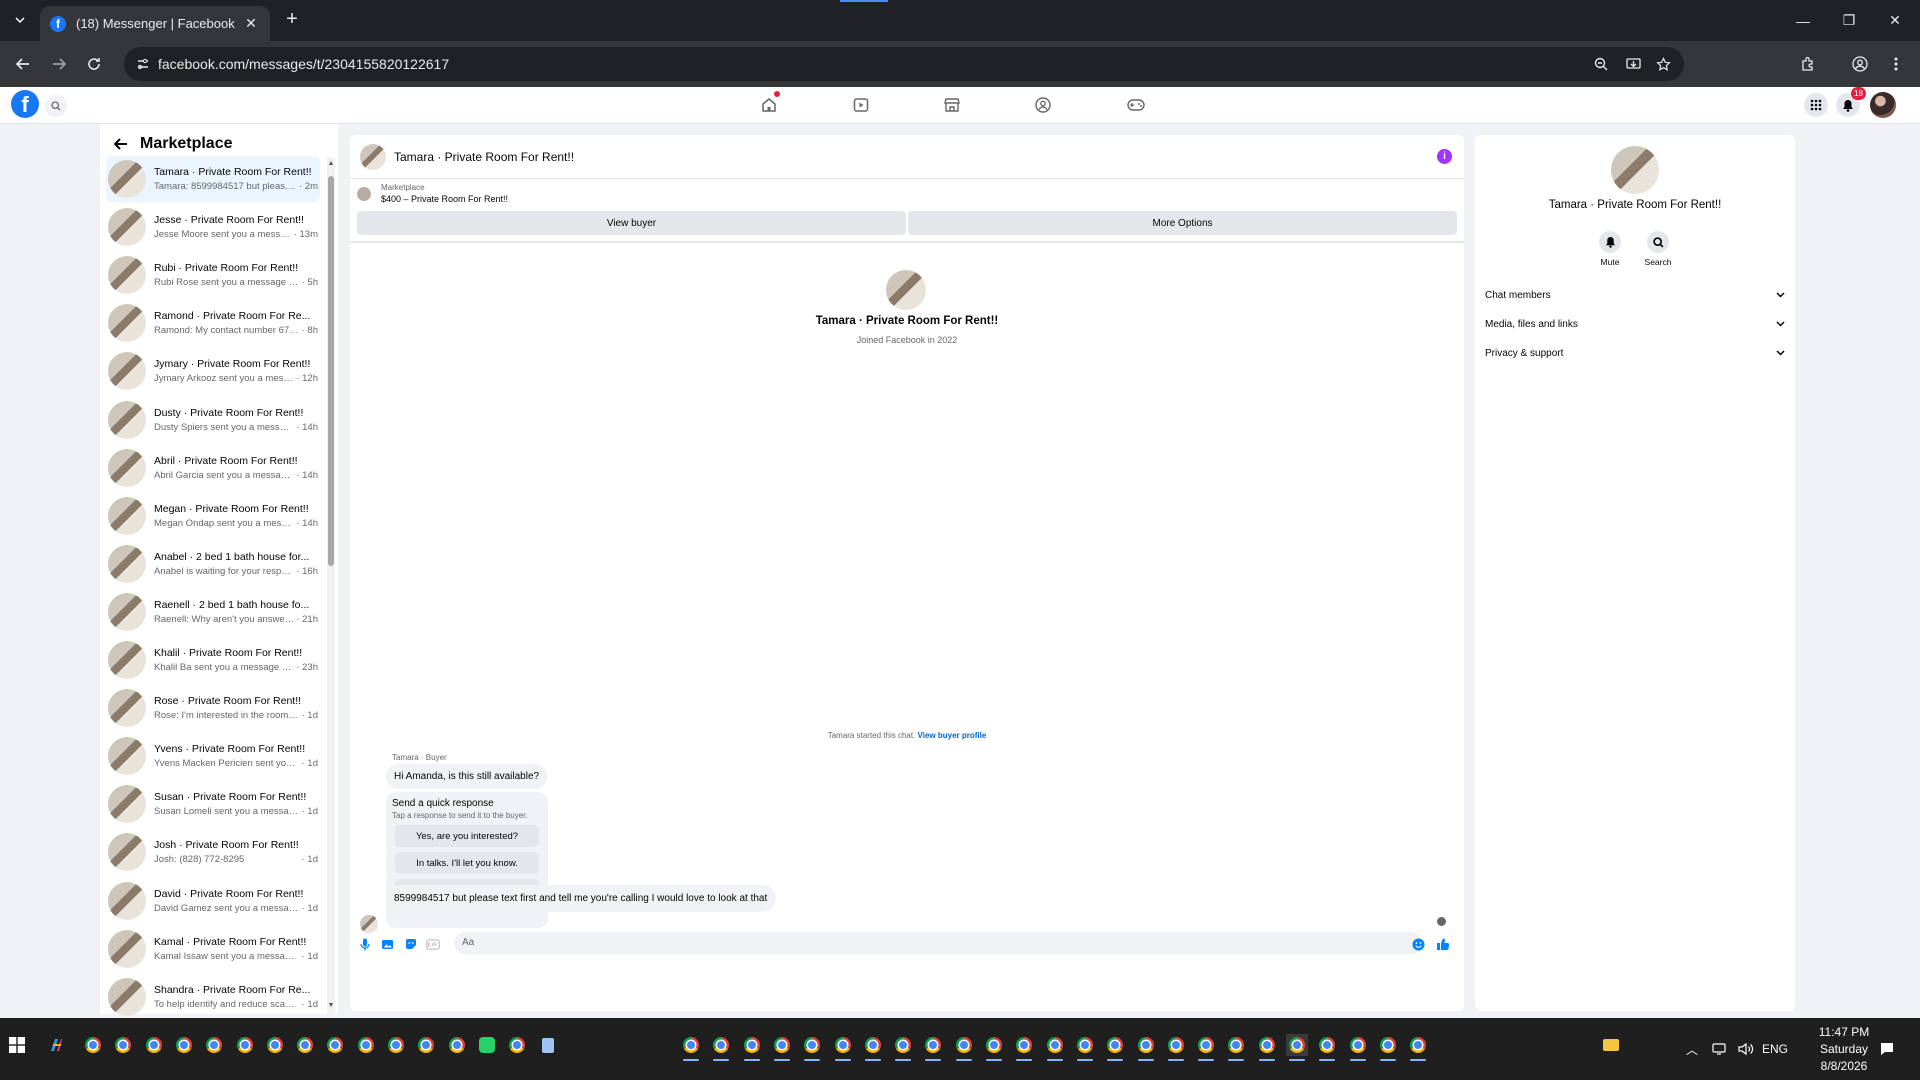  What do you see at coordinates (1610, 242) in the screenshot?
I see `mute-button` at bounding box center [1610, 242].